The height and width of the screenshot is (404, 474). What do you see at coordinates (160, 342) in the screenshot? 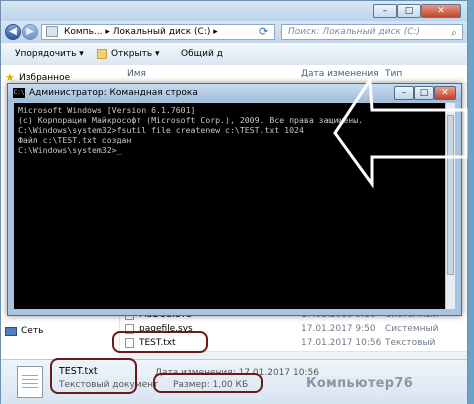
I see `highlight-oval-file` at bounding box center [160, 342].